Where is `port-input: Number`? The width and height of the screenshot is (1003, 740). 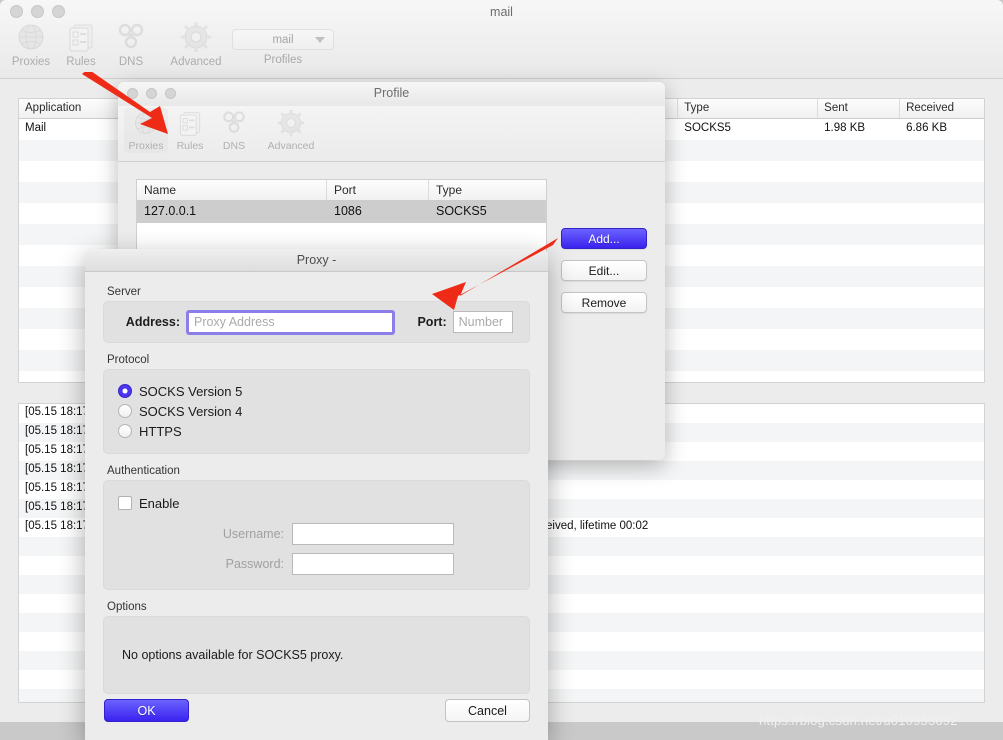
port-input: Number is located at coordinates (483, 322).